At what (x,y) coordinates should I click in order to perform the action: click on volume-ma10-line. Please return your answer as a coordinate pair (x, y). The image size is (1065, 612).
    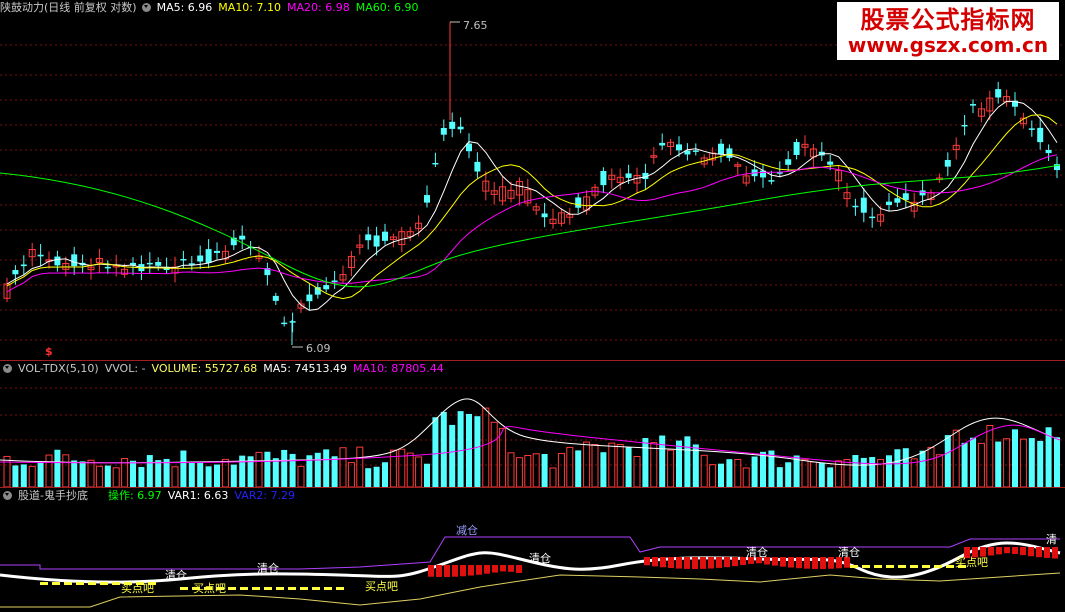
    Looking at the image, I should click on (530, 444).